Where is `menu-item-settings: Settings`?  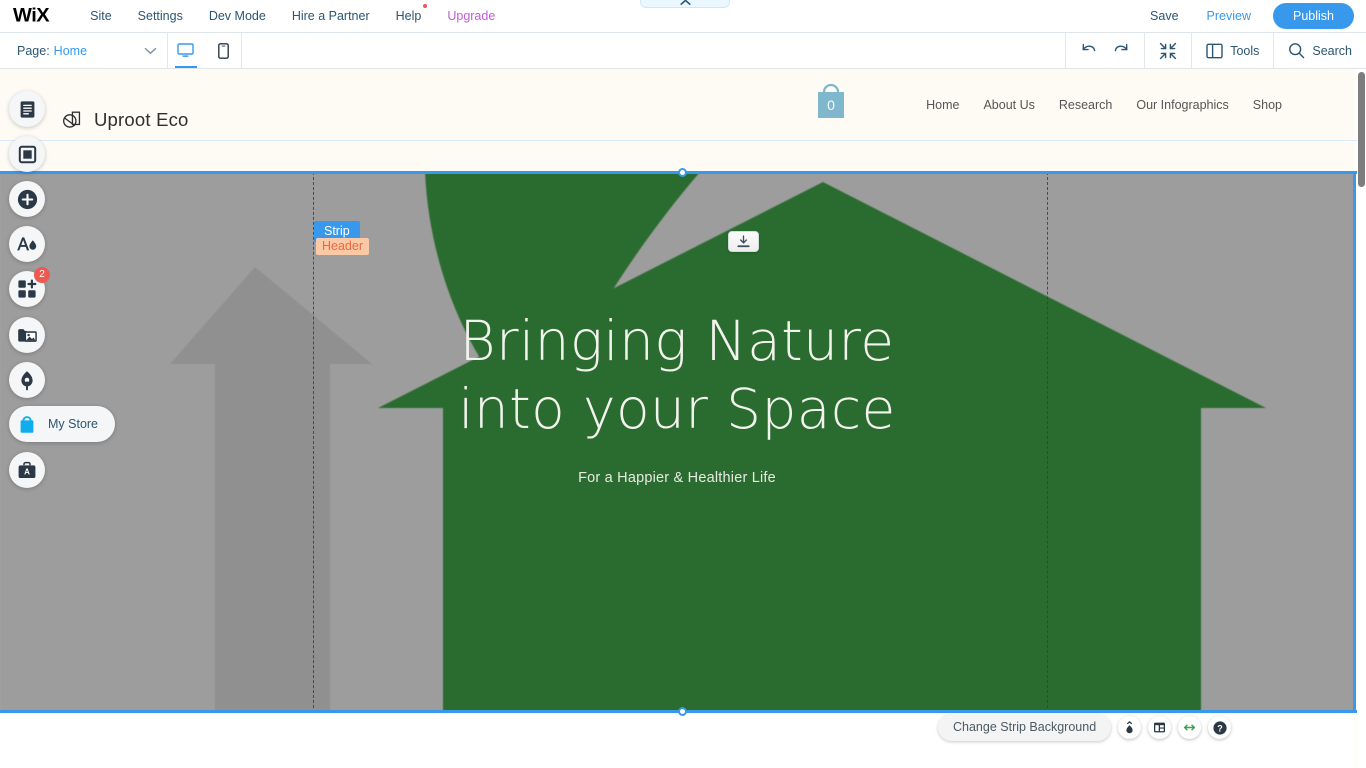 menu-item-settings: Settings is located at coordinates (160, 16).